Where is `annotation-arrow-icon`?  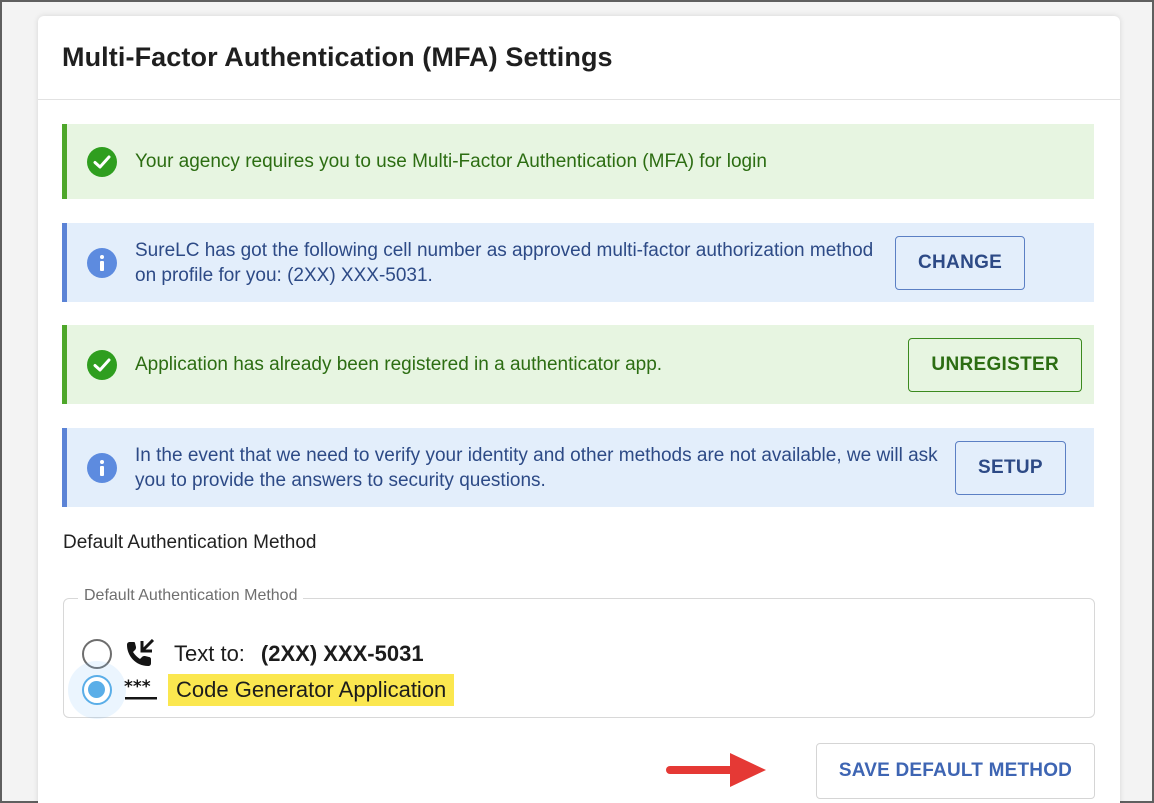 annotation-arrow-icon is located at coordinates (716, 770).